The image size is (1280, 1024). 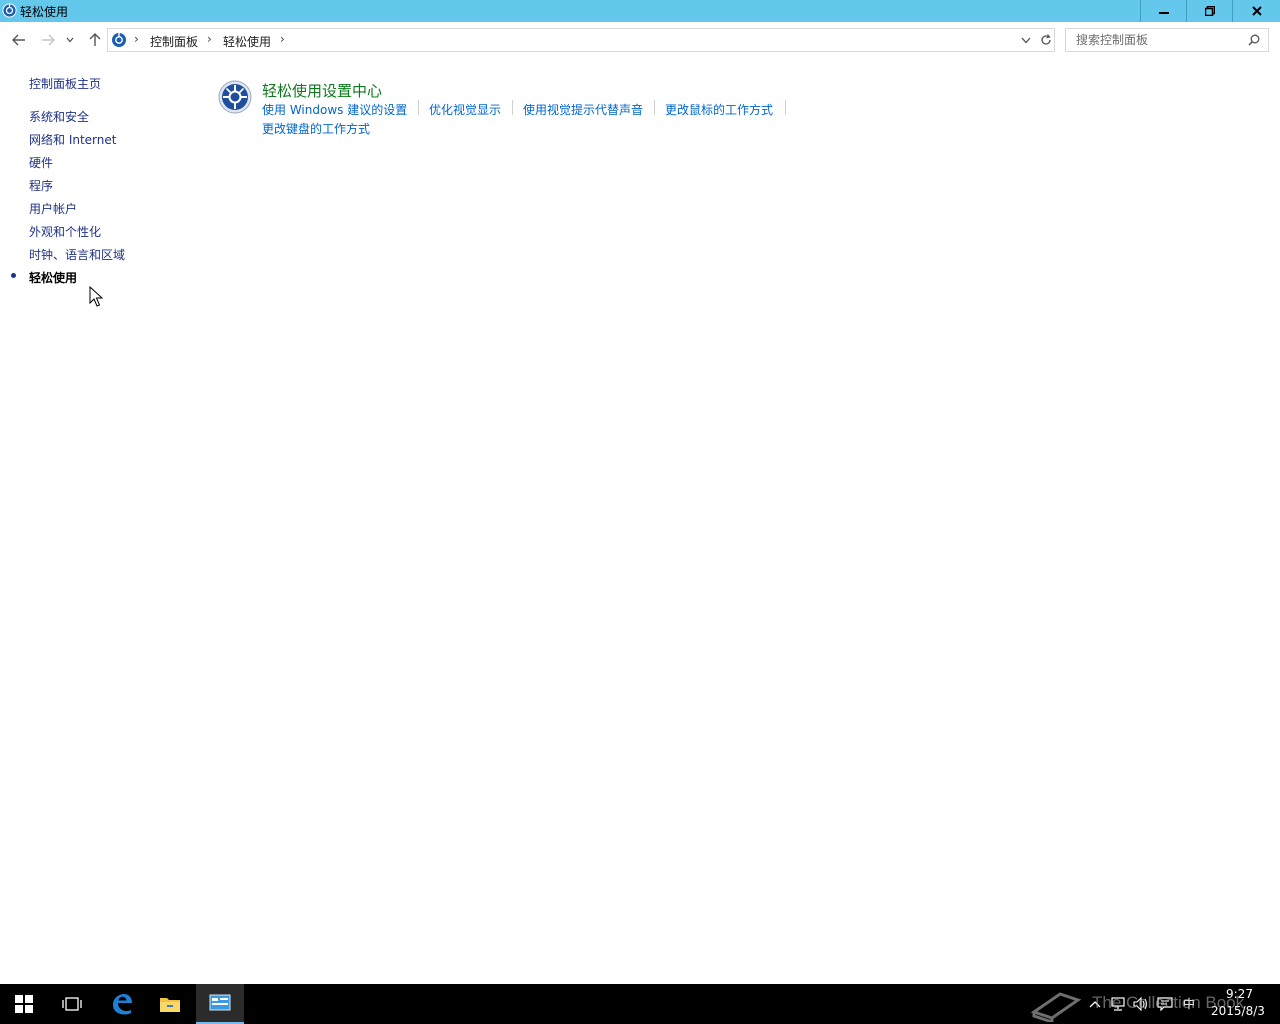 I want to click on sidebar-item-network-internet: 网络和 Internet, so click(x=72, y=139).